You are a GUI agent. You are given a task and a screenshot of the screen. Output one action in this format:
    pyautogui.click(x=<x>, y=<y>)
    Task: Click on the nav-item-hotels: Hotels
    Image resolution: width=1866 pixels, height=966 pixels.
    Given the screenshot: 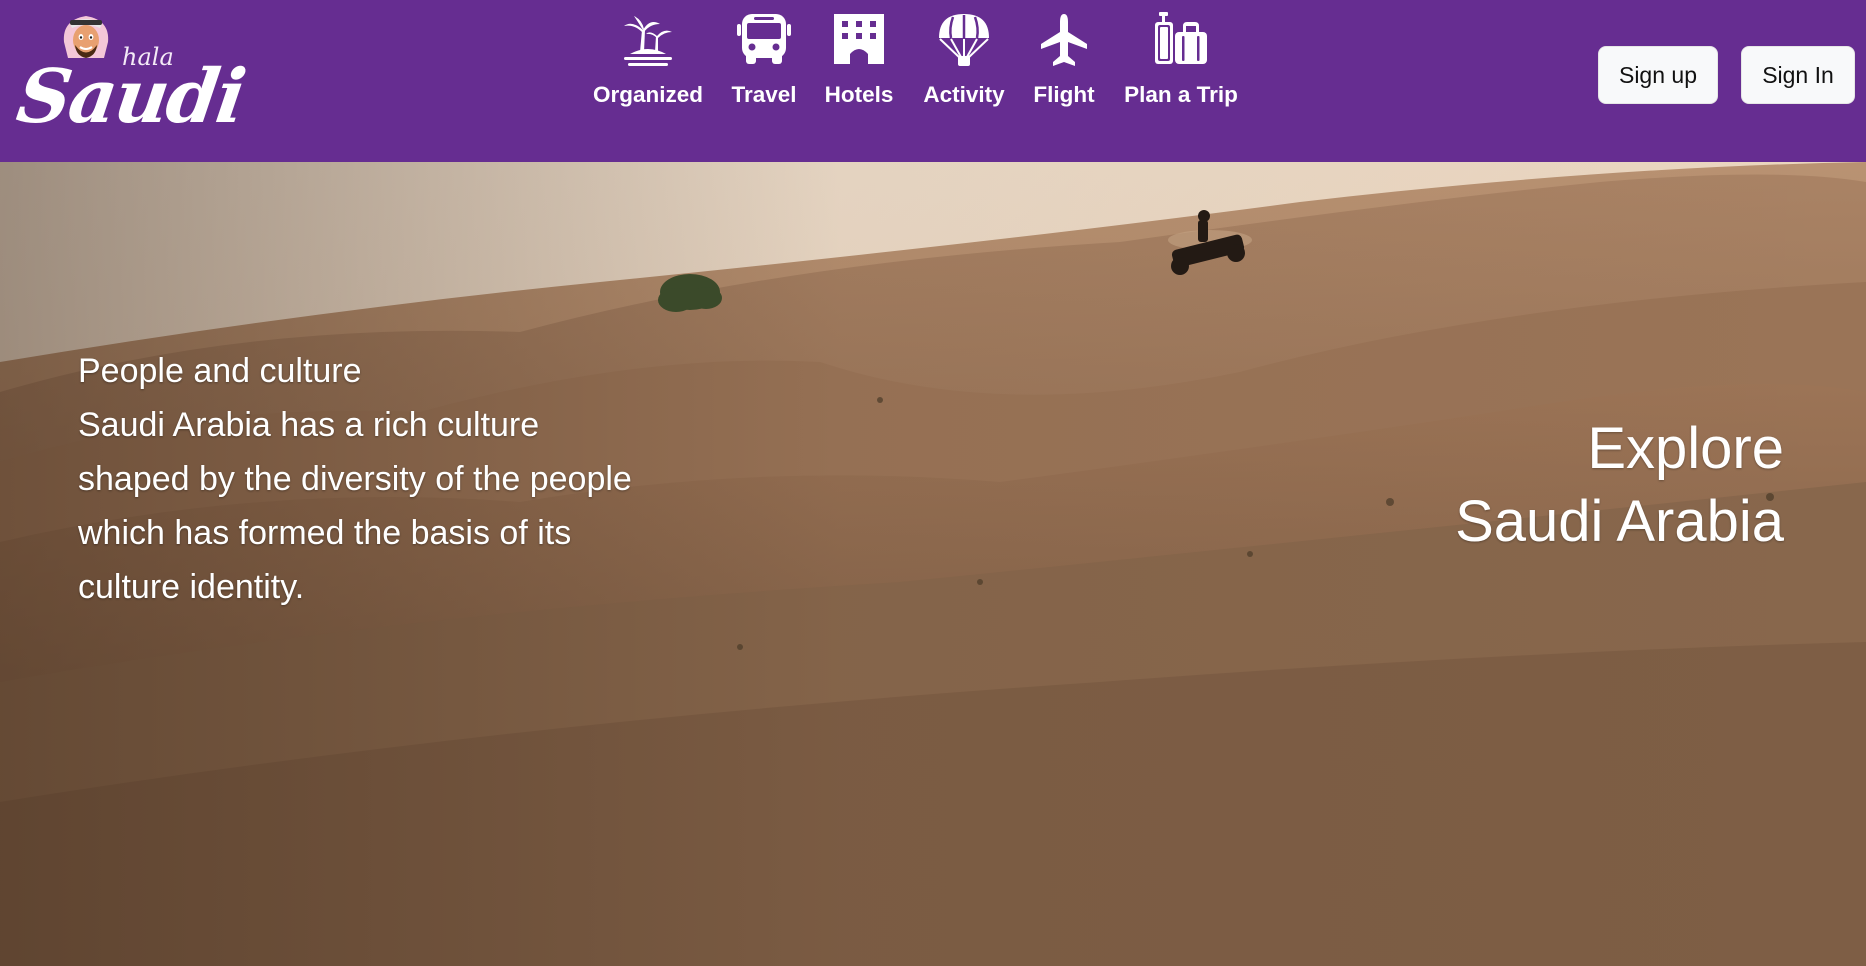 What is the action you would take?
    pyautogui.click(x=859, y=60)
    